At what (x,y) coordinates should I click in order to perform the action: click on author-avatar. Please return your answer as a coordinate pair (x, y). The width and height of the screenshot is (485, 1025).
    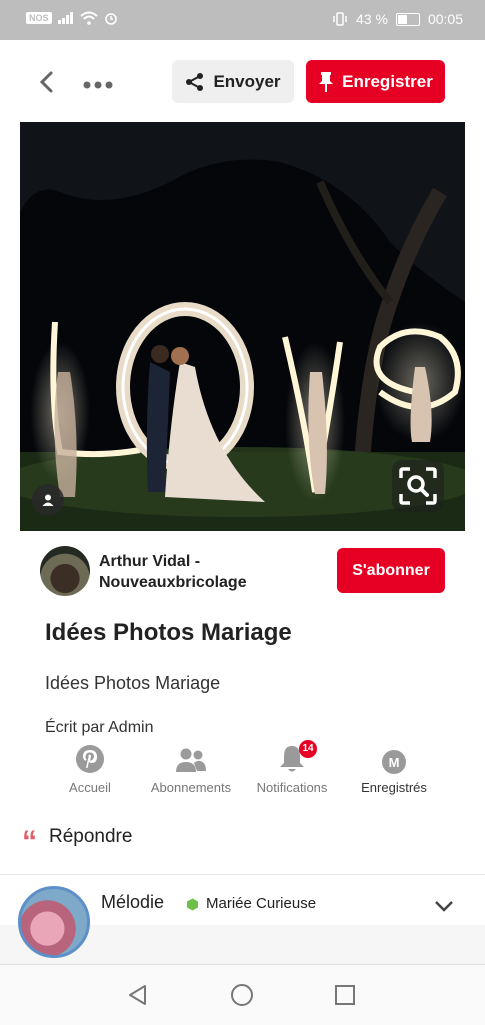
    Looking at the image, I should click on (65, 571).